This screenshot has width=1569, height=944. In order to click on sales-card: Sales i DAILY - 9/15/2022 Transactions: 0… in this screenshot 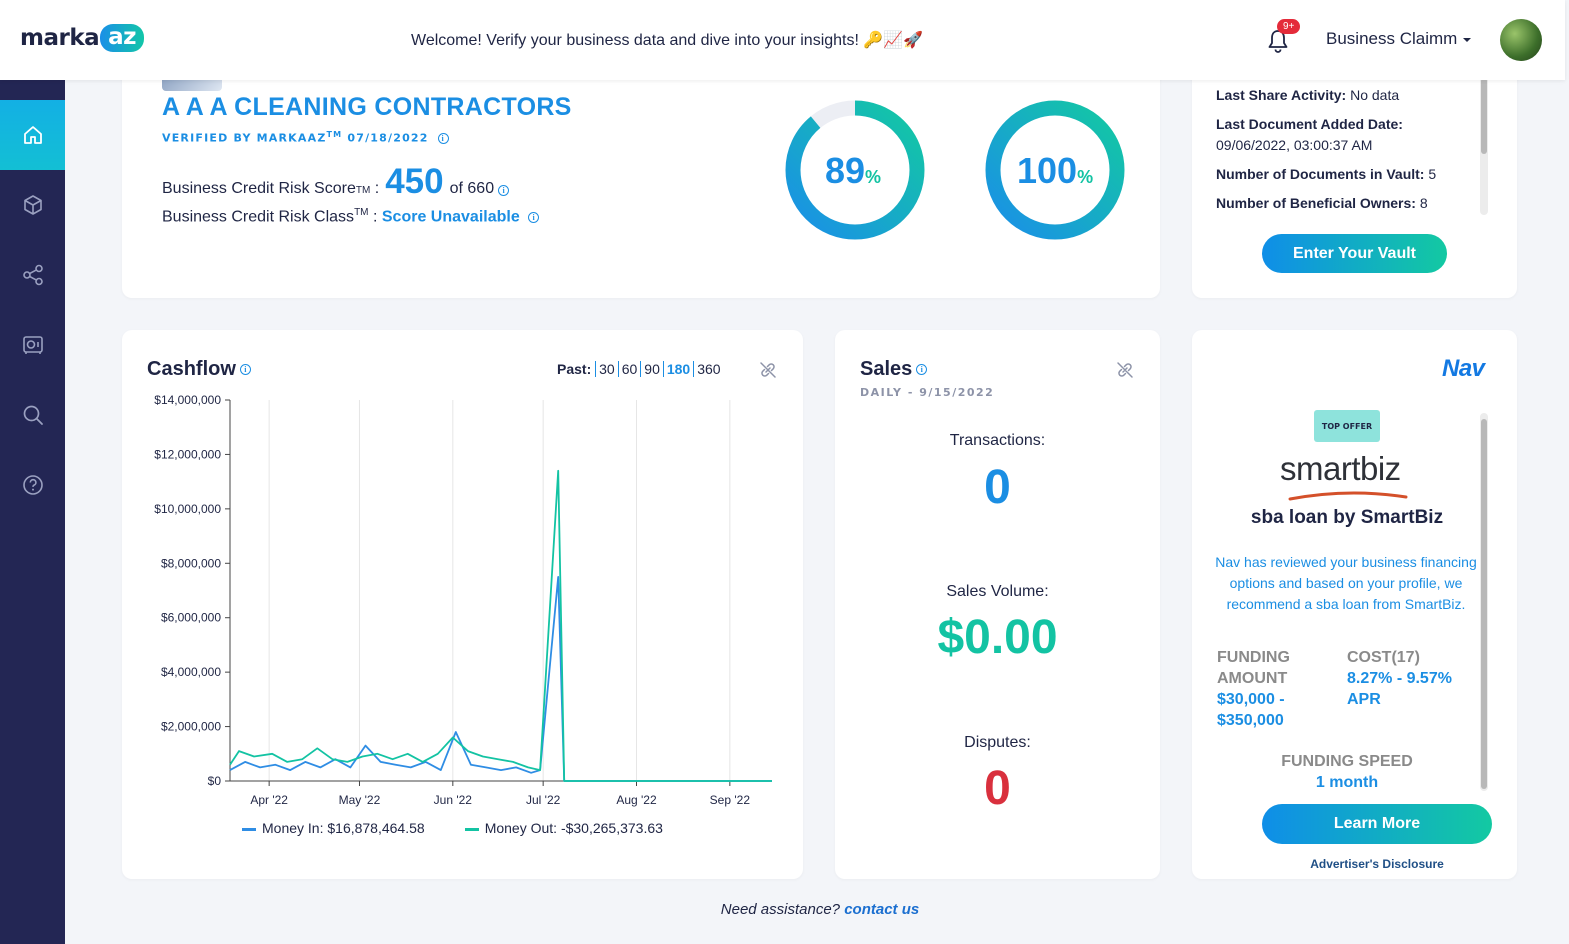, I will do `click(997, 604)`.